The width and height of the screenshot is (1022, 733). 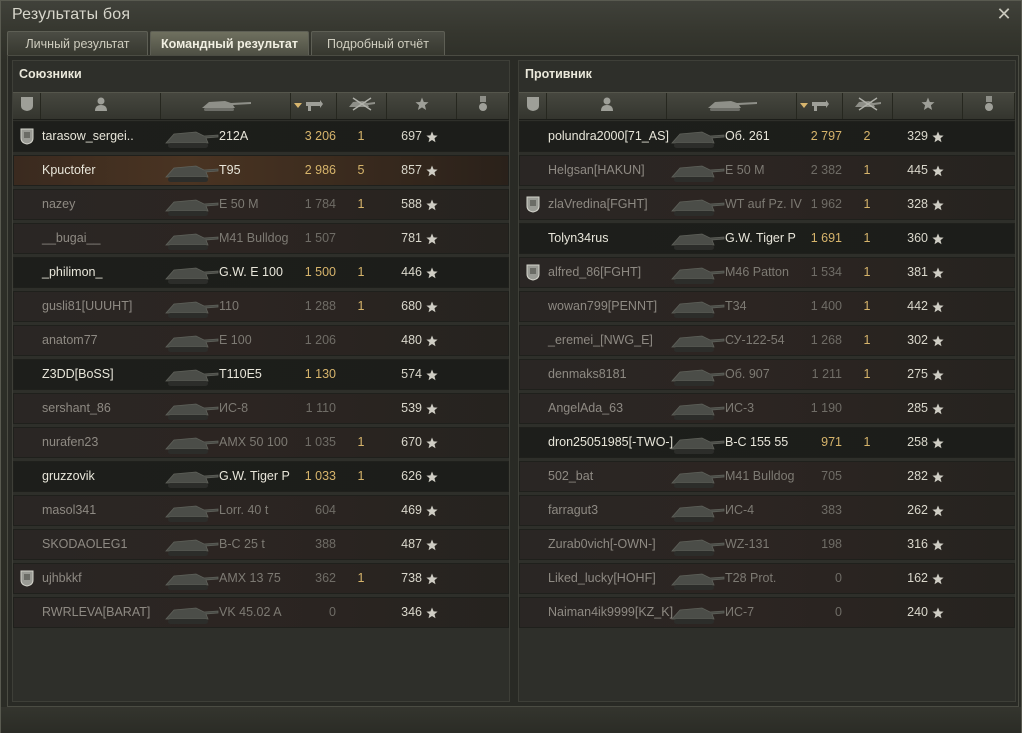 What do you see at coordinates (586, 408) in the screenshot?
I see `player-name: AngelAda_63` at bounding box center [586, 408].